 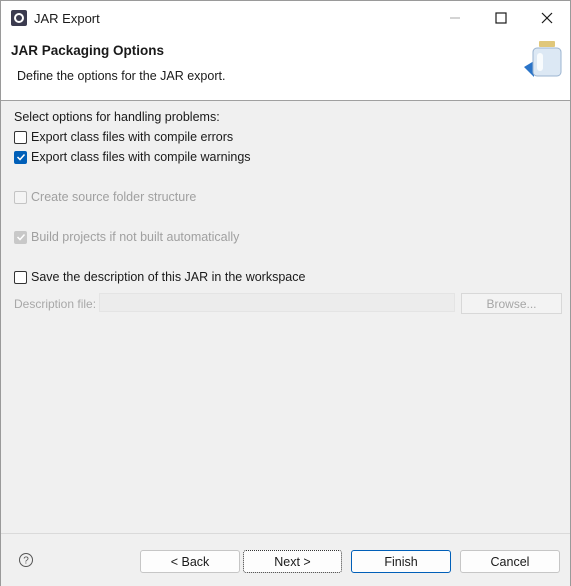 I want to click on window-title: JAR Export, so click(x=67, y=18).